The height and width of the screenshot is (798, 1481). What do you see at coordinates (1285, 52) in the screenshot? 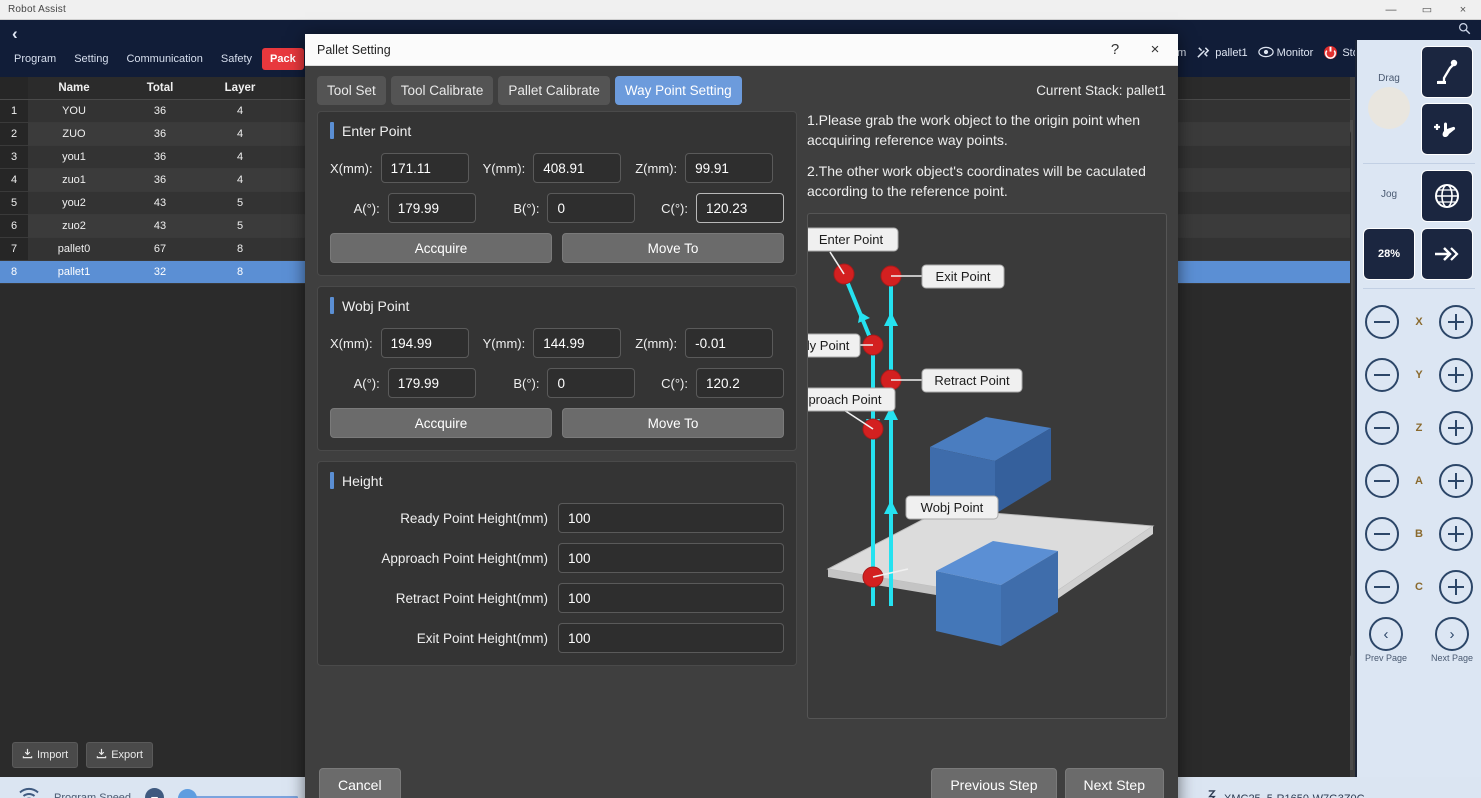
I see `nav-monitor-item: Monitor` at bounding box center [1285, 52].